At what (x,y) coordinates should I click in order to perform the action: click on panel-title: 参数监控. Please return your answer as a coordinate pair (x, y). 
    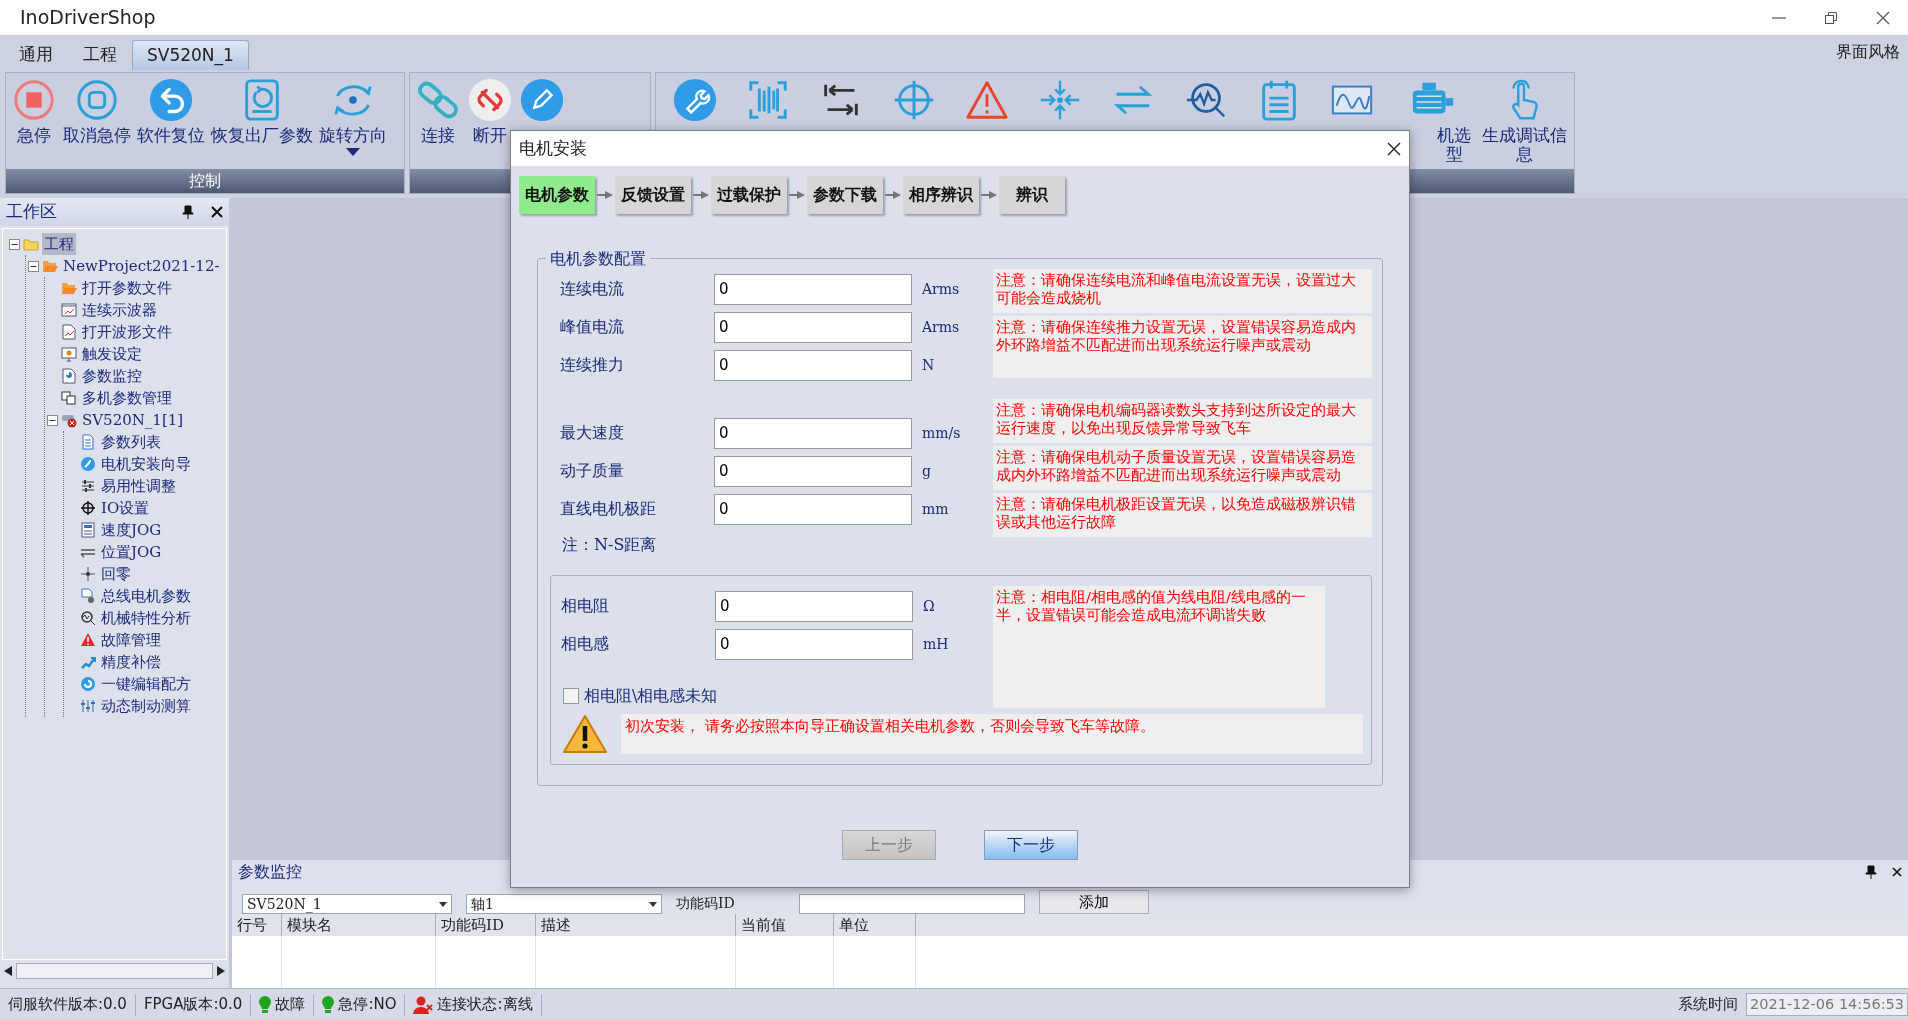
    Looking at the image, I should click on (270, 872).